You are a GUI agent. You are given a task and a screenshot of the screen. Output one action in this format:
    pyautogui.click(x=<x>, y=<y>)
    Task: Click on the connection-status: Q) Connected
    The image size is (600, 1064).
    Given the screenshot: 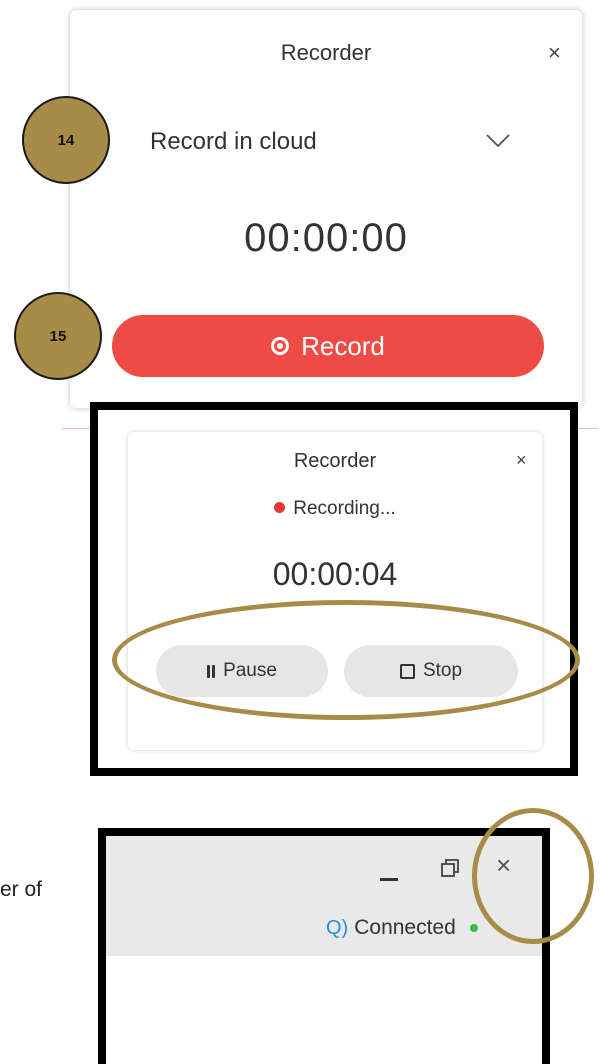 What is the action you would take?
    pyautogui.click(x=402, y=928)
    